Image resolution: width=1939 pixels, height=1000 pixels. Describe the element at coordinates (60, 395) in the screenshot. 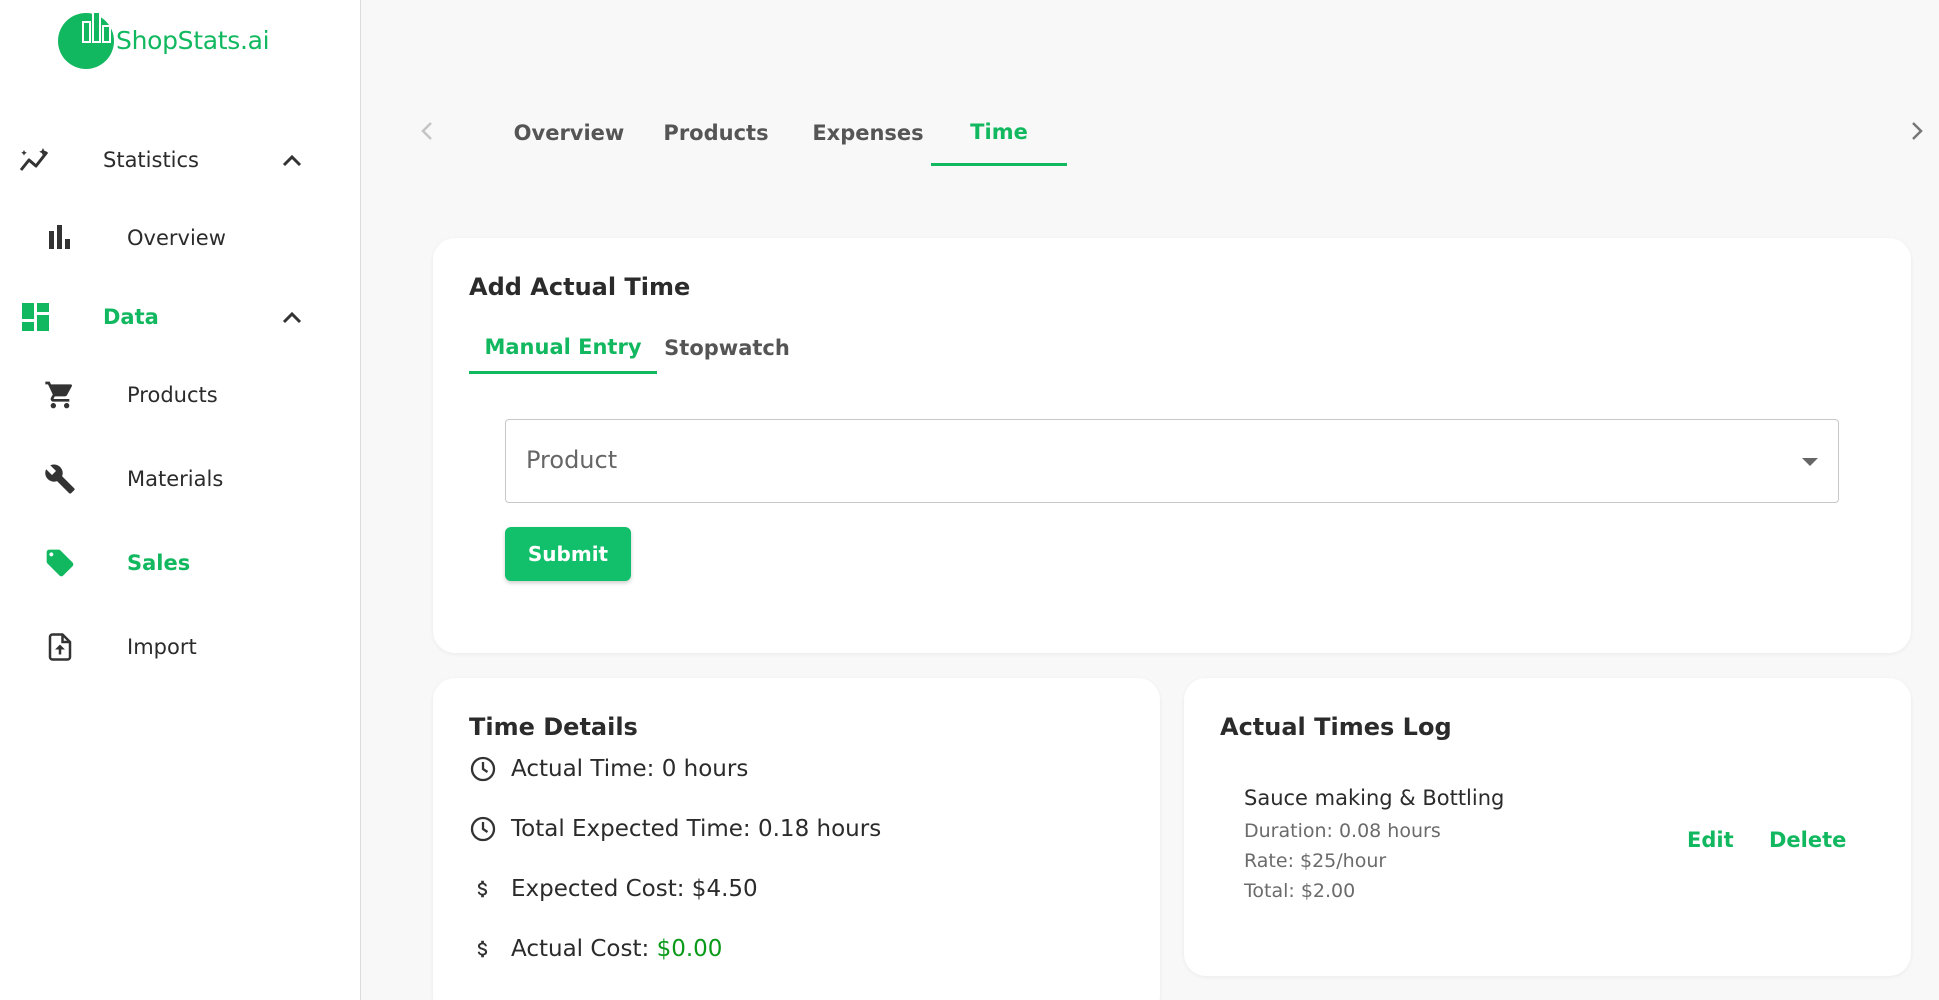

I see `cart-icon` at that location.